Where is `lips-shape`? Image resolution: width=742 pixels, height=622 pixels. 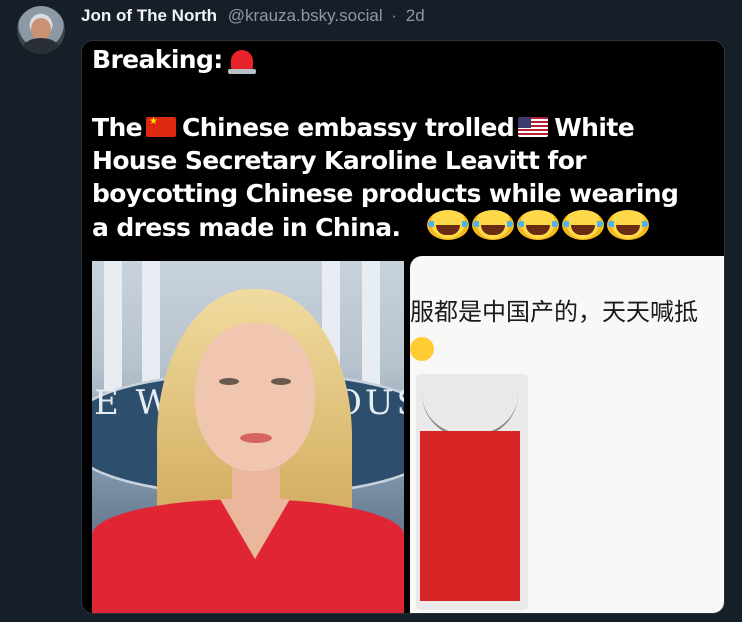 lips-shape is located at coordinates (256, 438).